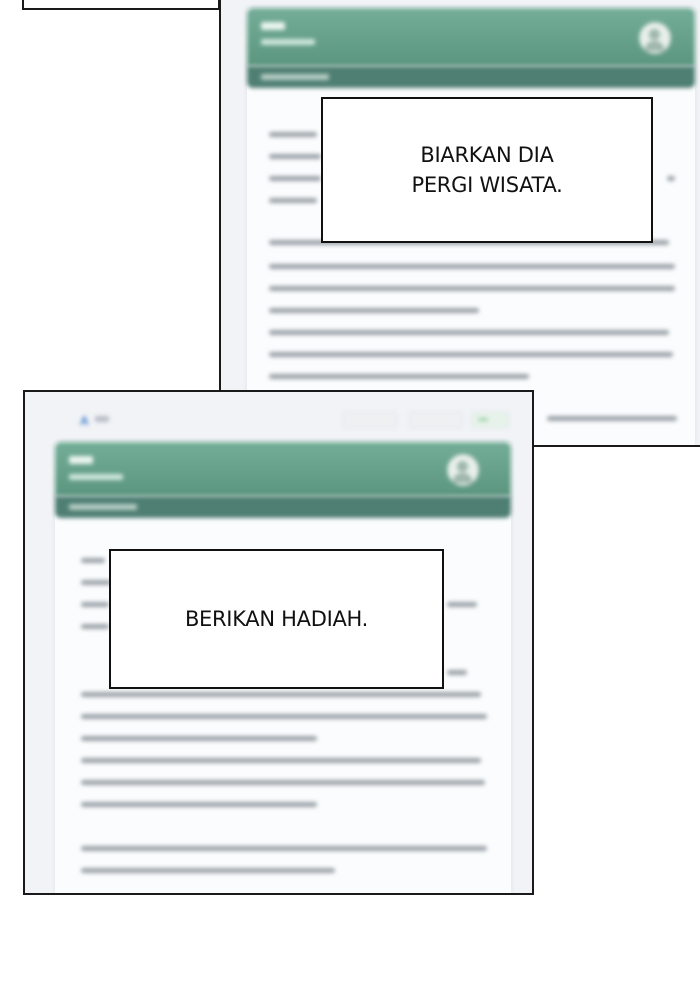 The height and width of the screenshot is (1000, 700). I want to click on caption-top-text: BIARKAN DIA PERGI WISATA., so click(487, 170).